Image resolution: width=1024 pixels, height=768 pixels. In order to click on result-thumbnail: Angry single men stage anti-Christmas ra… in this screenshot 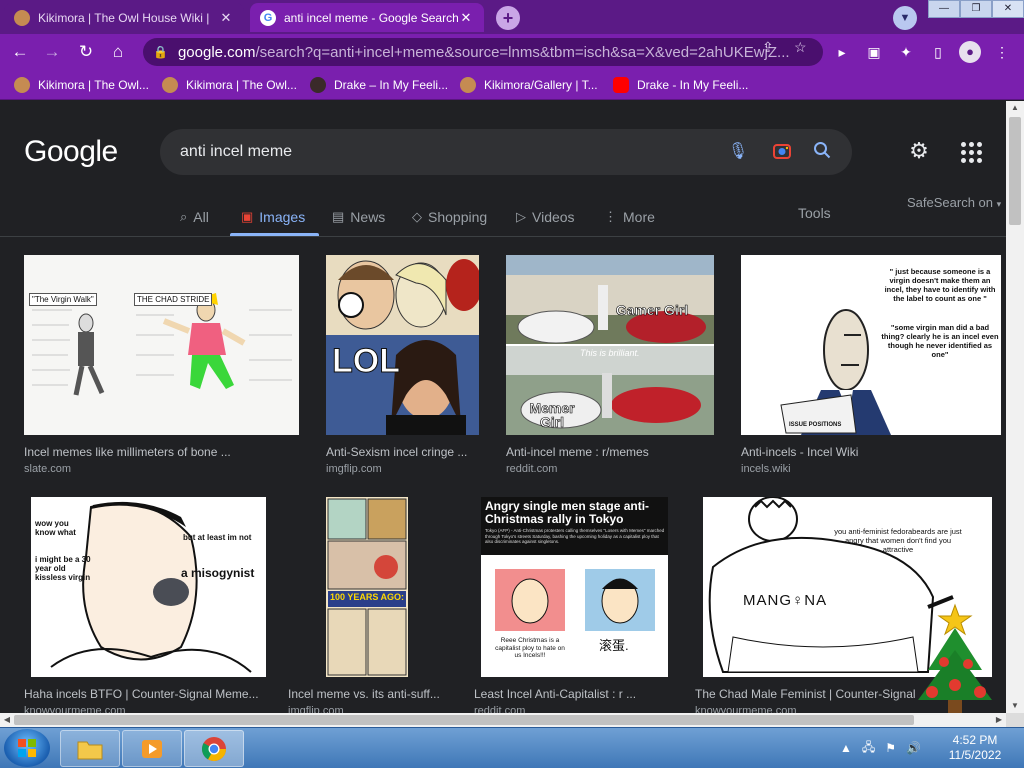, I will do `click(574, 587)`.